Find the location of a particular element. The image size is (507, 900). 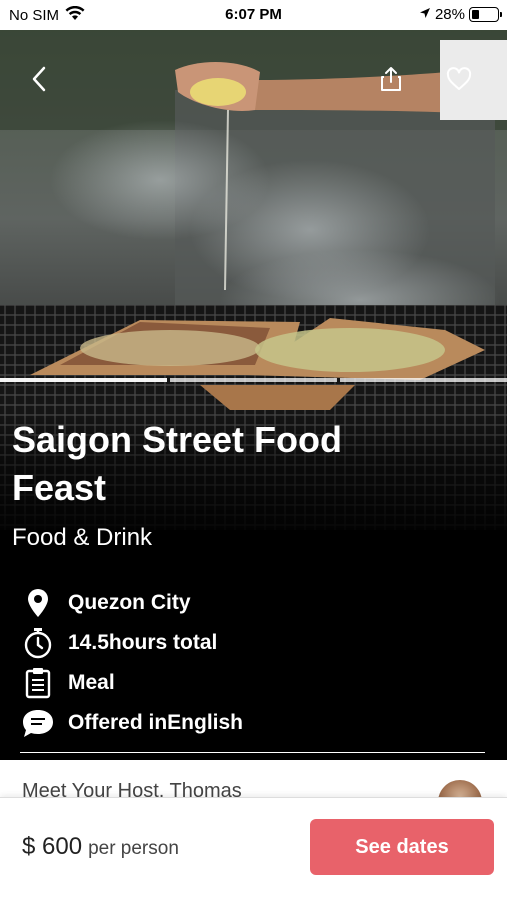

detail-includes: Meal is located at coordinates (255, 683).